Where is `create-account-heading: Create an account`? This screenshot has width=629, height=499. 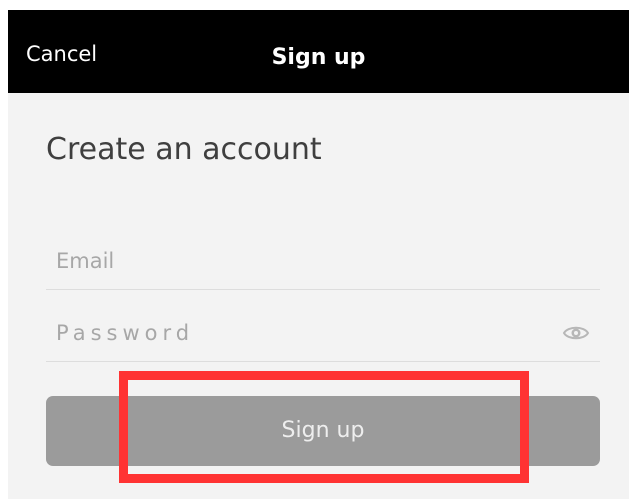
create-account-heading: Create an account is located at coordinates (184, 149).